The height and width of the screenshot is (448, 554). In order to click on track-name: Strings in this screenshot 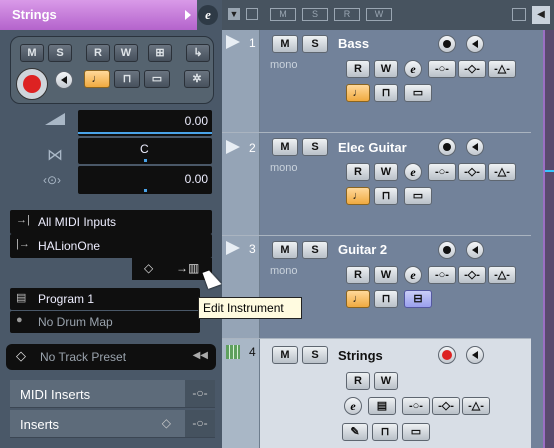, I will do `click(360, 355)`.